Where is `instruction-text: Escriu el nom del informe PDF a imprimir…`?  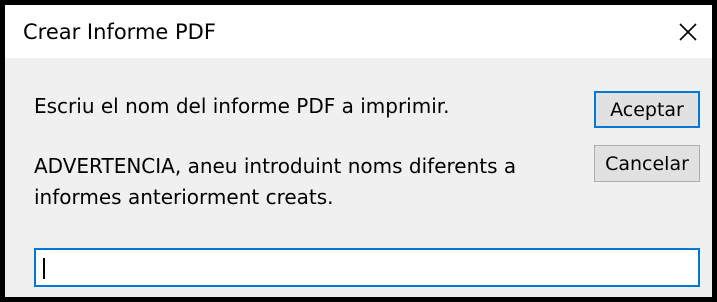 instruction-text: Escriu el nom del informe PDF a imprimir… is located at coordinates (242, 106).